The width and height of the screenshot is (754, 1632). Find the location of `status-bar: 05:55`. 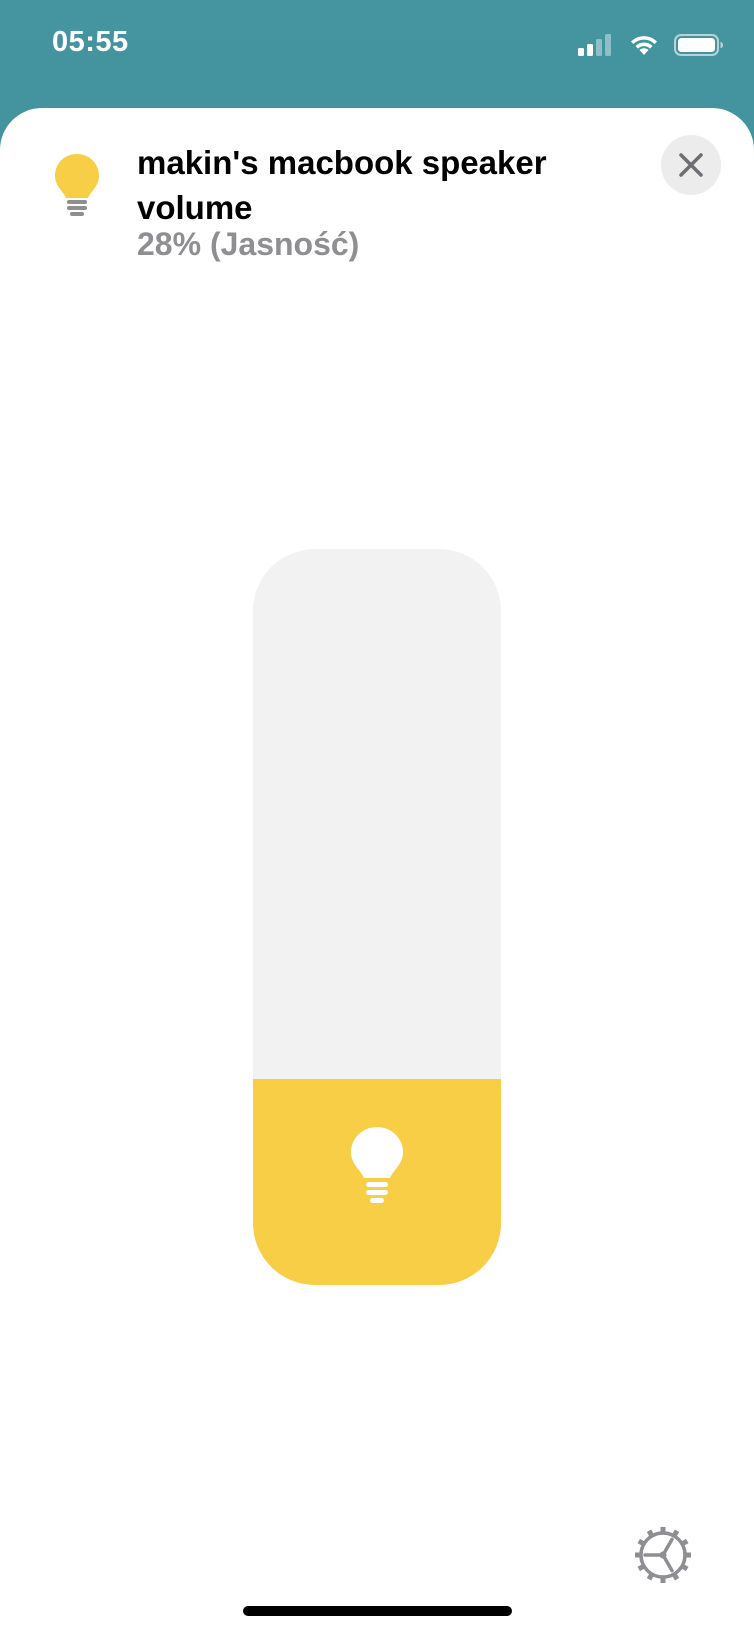

status-bar: 05:55 is located at coordinates (377, 50).